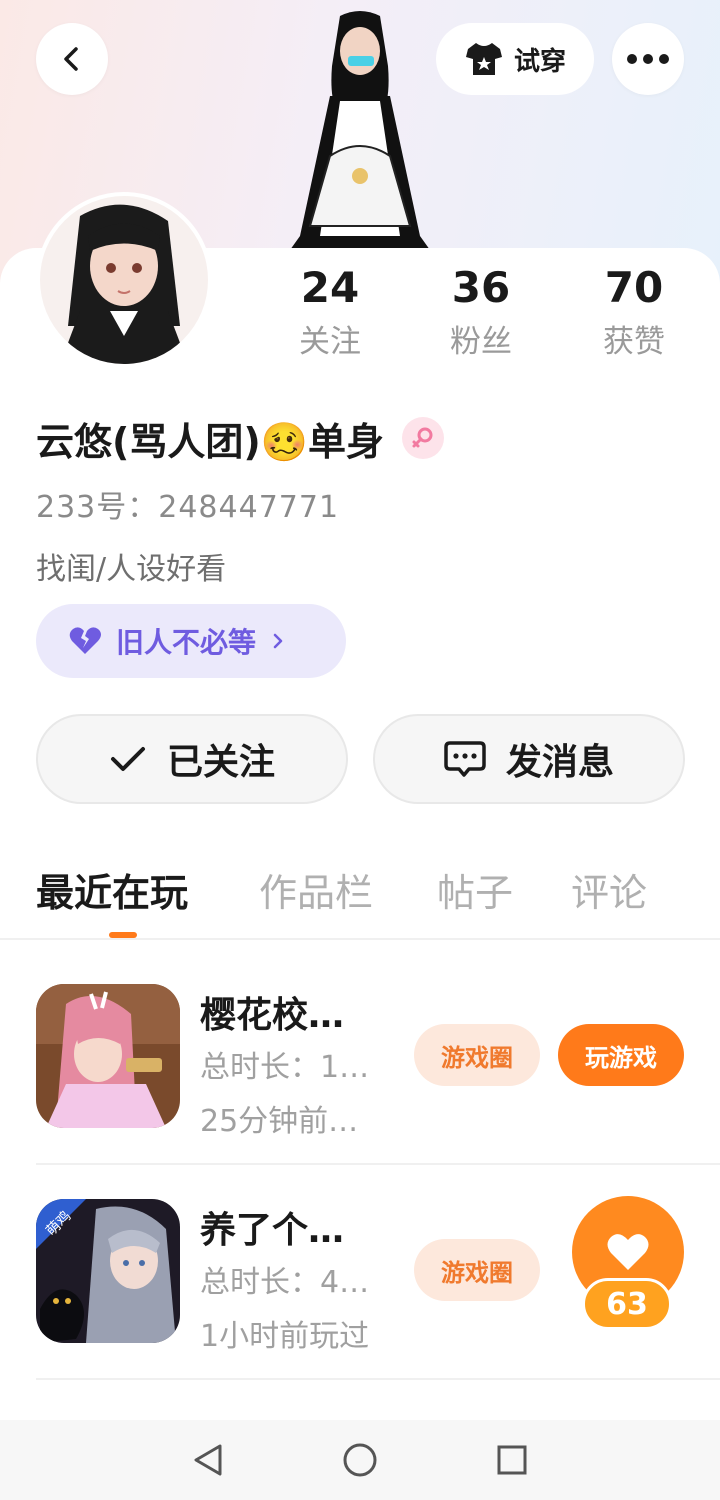 This screenshot has height=1500, width=720. I want to click on stats-row: 24 关注 36 粉丝 70 获赞, so click(490, 317).